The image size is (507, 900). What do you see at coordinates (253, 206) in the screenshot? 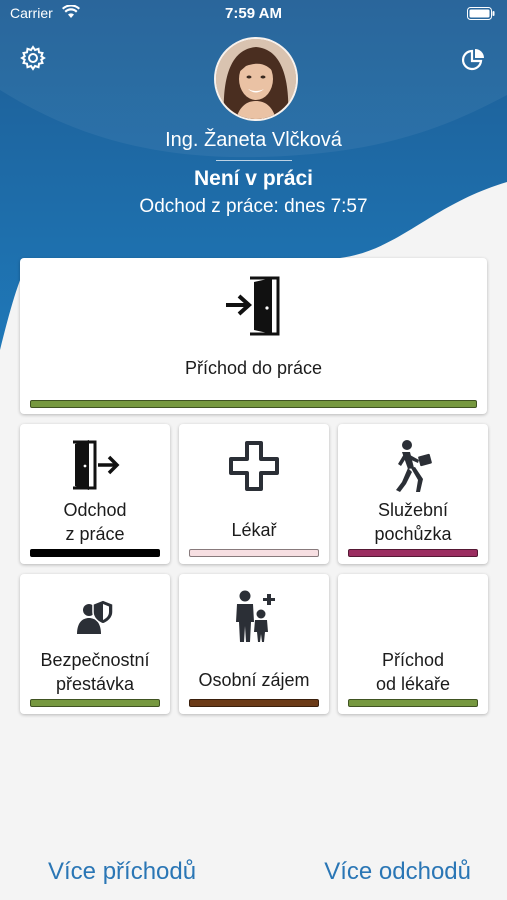
I see `last-action: Odchod z práce: dnes 7:57` at bounding box center [253, 206].